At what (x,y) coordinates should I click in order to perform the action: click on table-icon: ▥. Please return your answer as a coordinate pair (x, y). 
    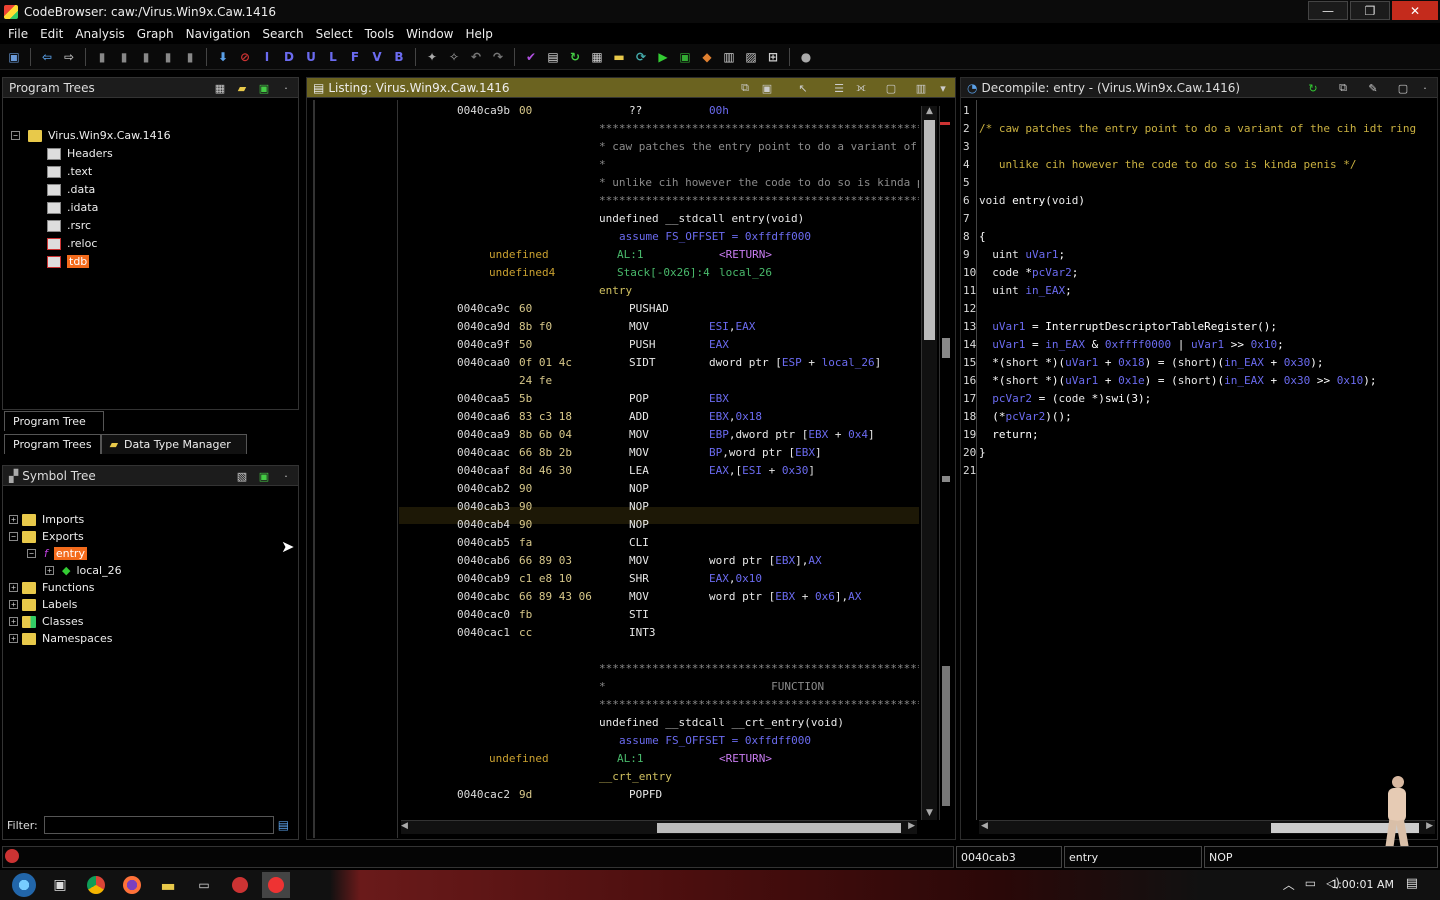
    Looking at the image, I should click on (729, 57).